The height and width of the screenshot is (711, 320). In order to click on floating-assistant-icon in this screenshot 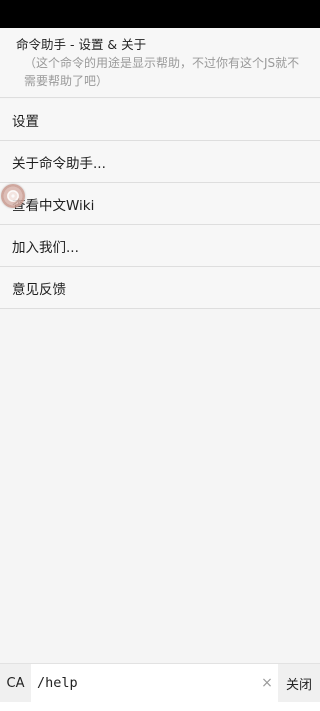, I will do `click(13, 196)`.